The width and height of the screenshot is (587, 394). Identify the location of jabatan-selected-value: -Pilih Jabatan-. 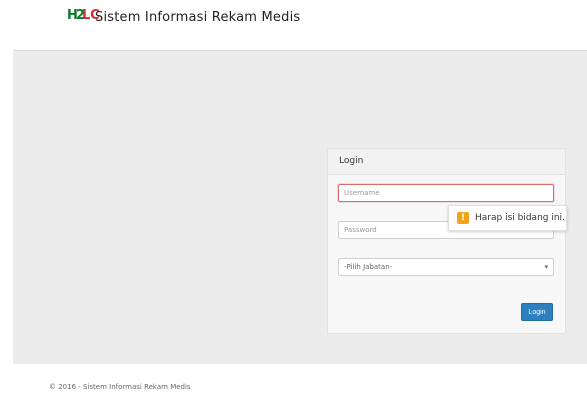
(368, 267).